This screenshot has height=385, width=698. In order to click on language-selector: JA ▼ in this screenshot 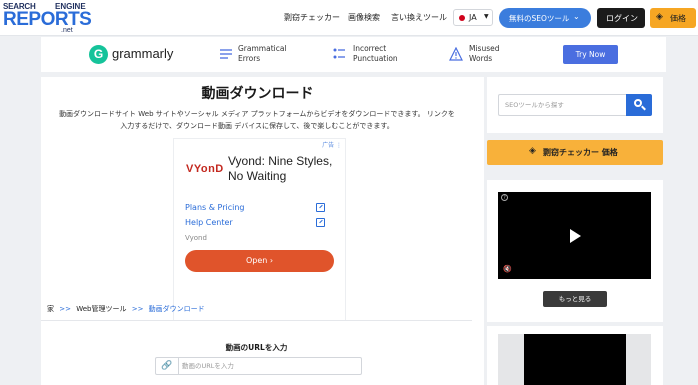, I will do `click(473, 17)`.